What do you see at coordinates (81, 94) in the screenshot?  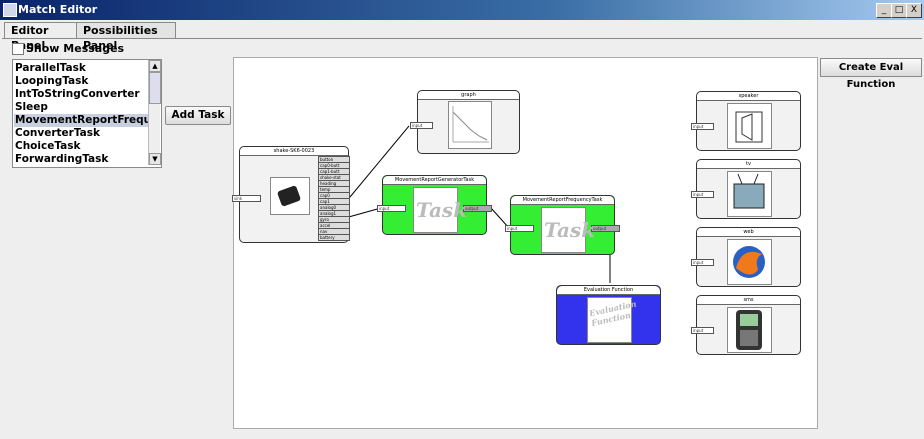 I see `list-item: IntToStringConverter` at bounding box center [81, 94].